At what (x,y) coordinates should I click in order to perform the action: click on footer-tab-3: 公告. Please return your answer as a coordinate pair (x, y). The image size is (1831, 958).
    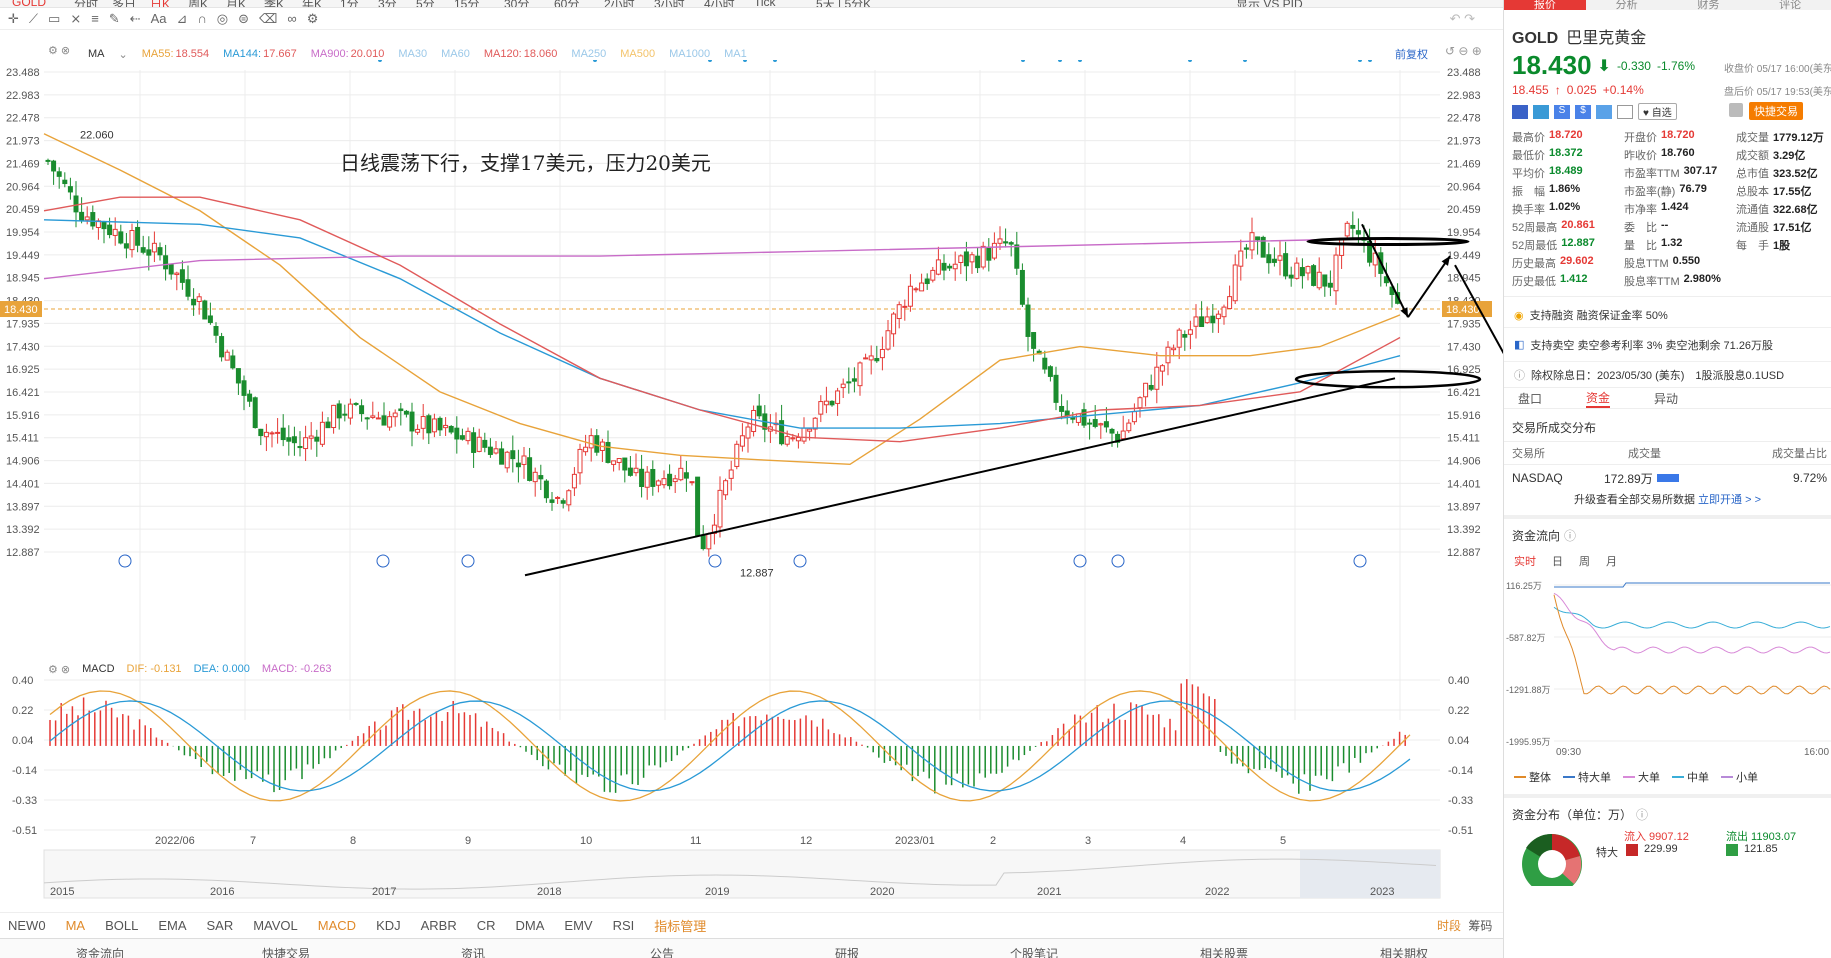
    Looking at the image, I should click on (662, 951).